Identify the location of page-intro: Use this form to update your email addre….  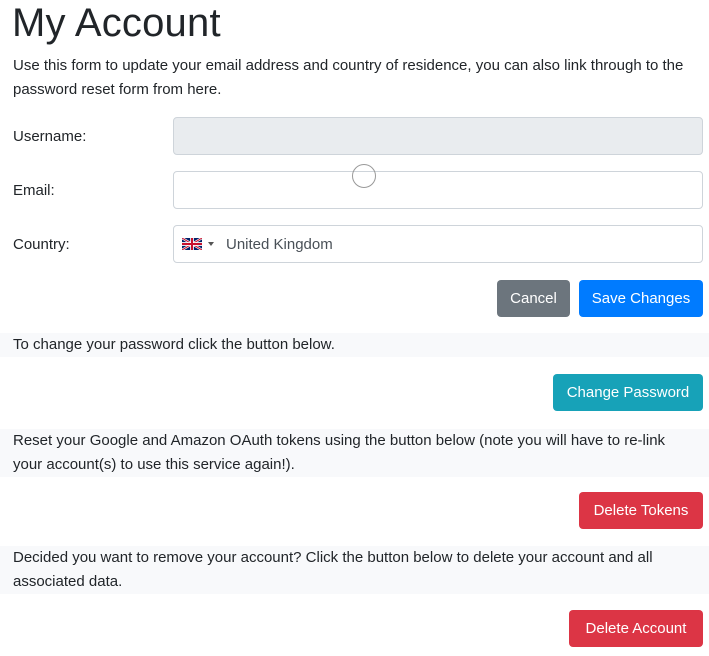
(348, 77).